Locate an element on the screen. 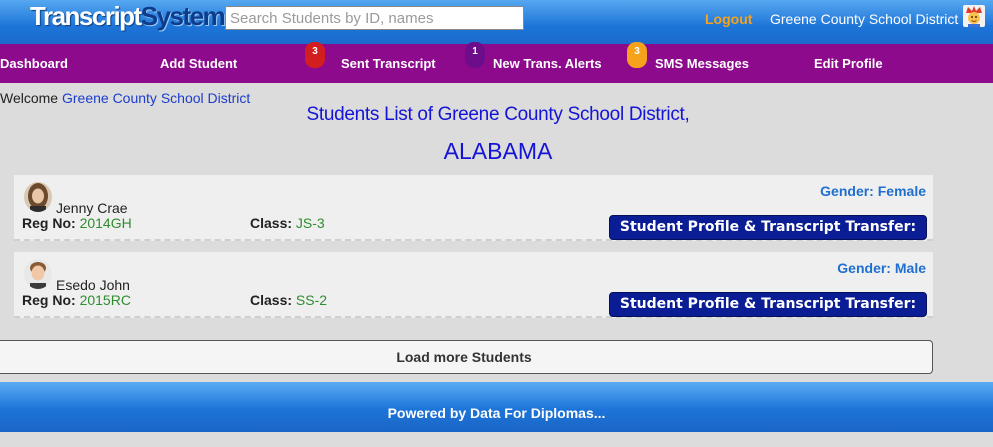 The height and width of the screenshot is (447, 993). student-reg-no: Reg No: 2015RC is located at coordinates (76, 300).